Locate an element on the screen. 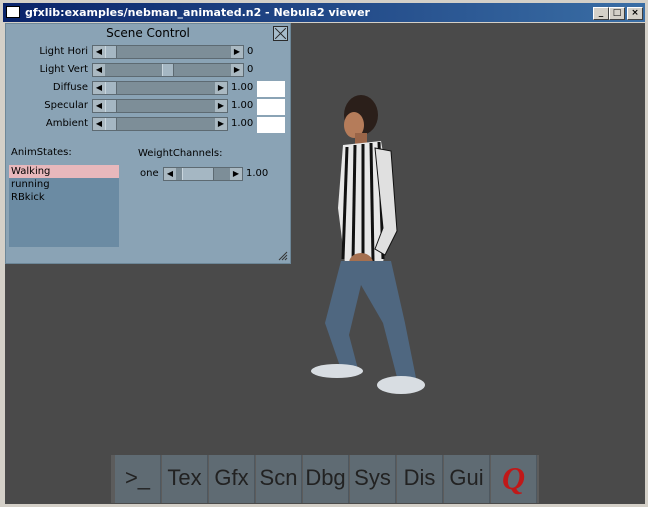  weight-channel-row: one ◀ ▶ 1.00 is located at coordinates (148, 174).